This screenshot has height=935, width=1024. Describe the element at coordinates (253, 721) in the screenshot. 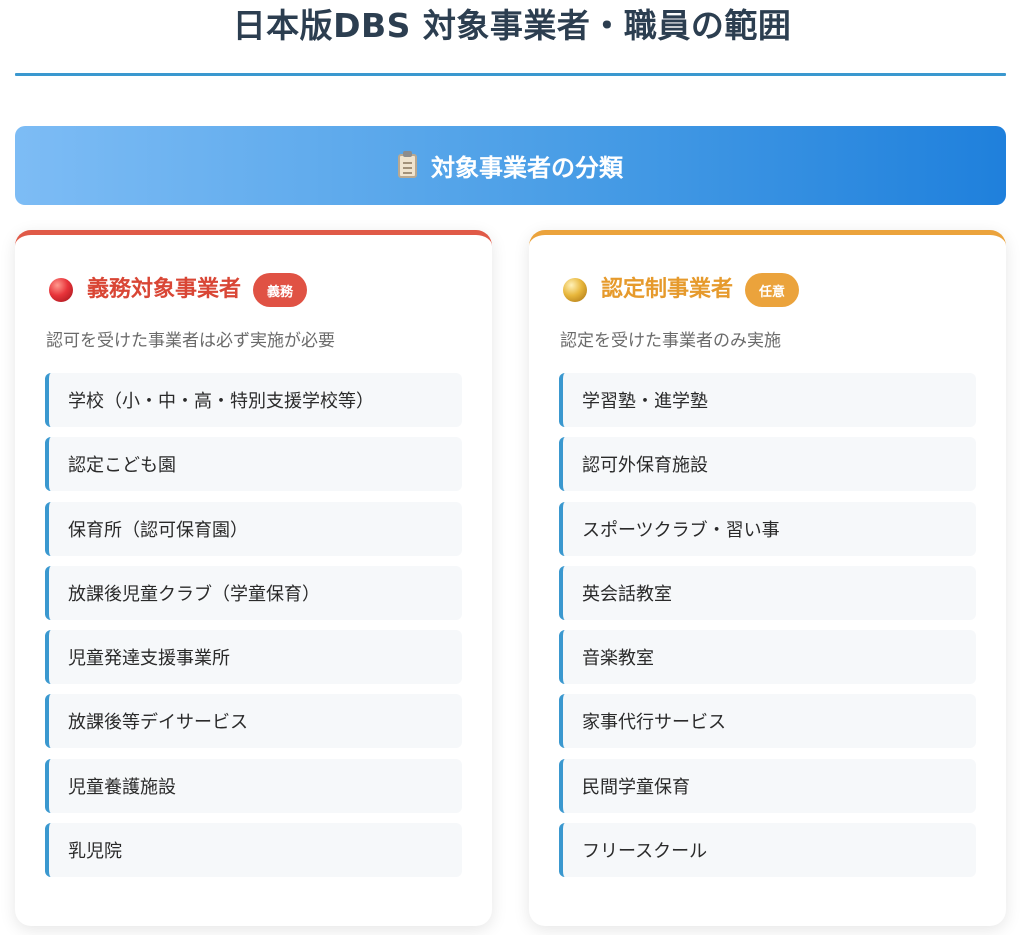

I see `list-item: 放課後等デイサービス` at that location.